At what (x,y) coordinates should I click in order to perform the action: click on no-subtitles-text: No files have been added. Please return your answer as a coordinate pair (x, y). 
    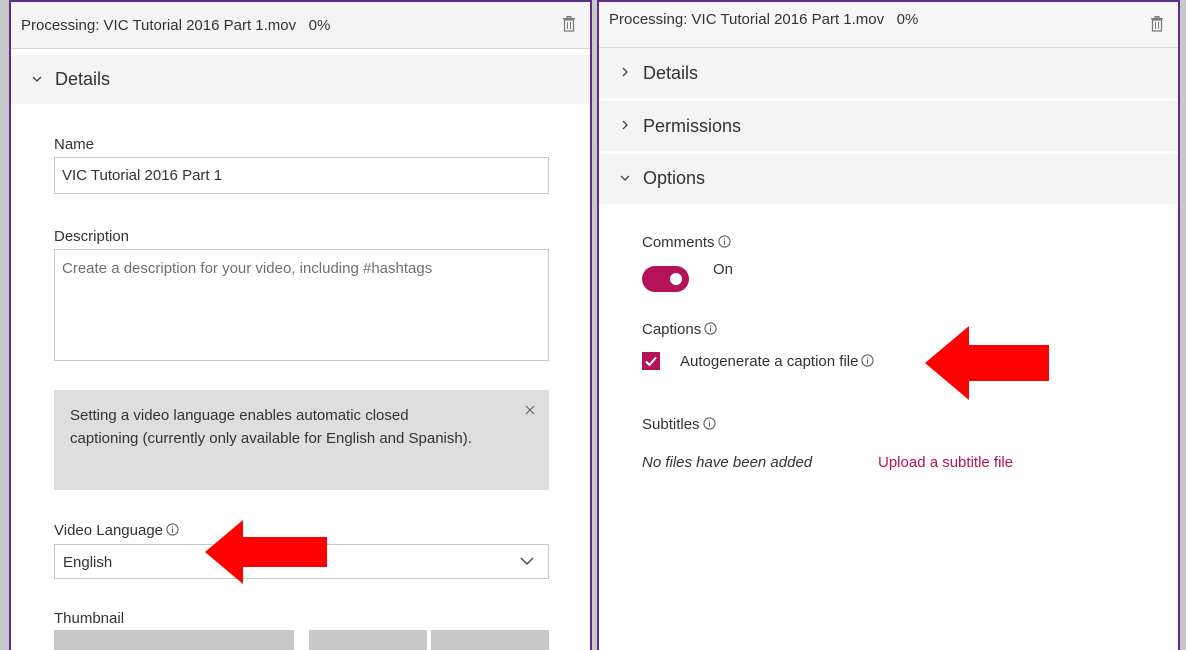
    Looking at the image, I should click on (727, 462).